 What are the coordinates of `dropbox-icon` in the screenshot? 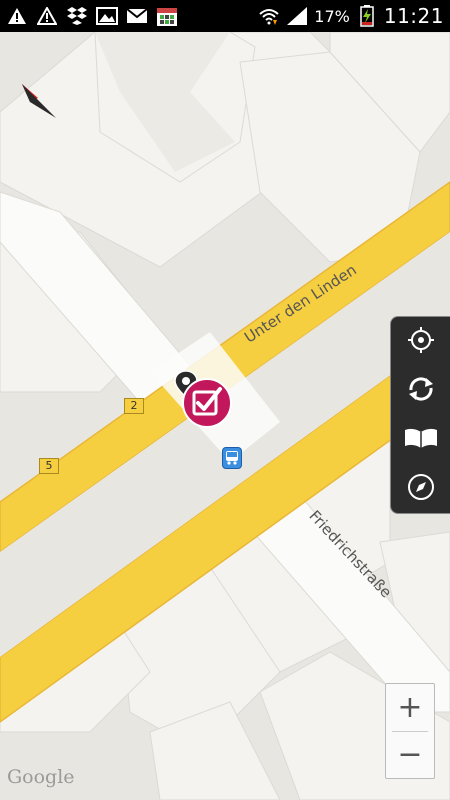 It's located at (77, 16).